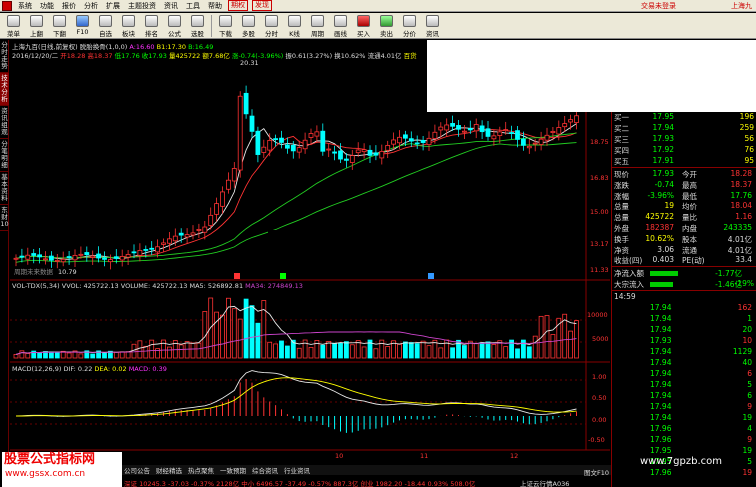 The image size is (756, 487). I want to click on menu-item-quotes: 报价, so click(69, 6).